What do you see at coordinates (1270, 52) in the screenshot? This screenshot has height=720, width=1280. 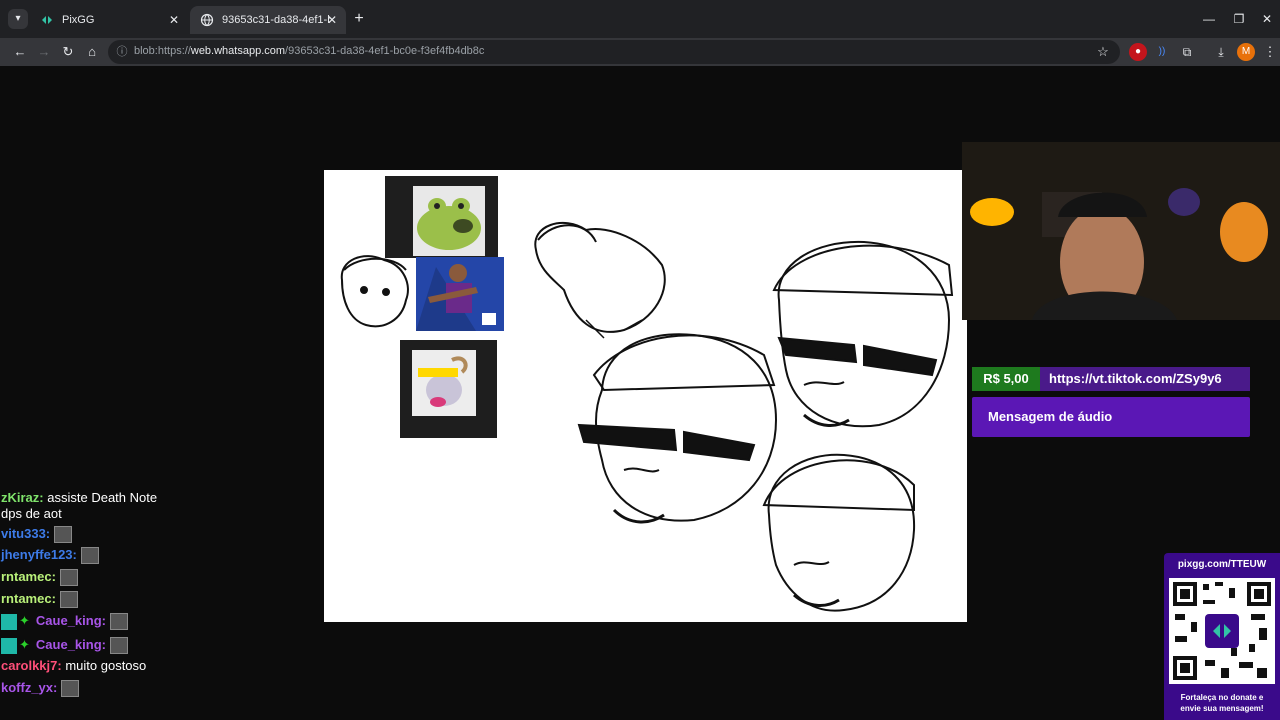 I see `menu-kebab-icon: ⋮` at bounding box center [1270, 52].